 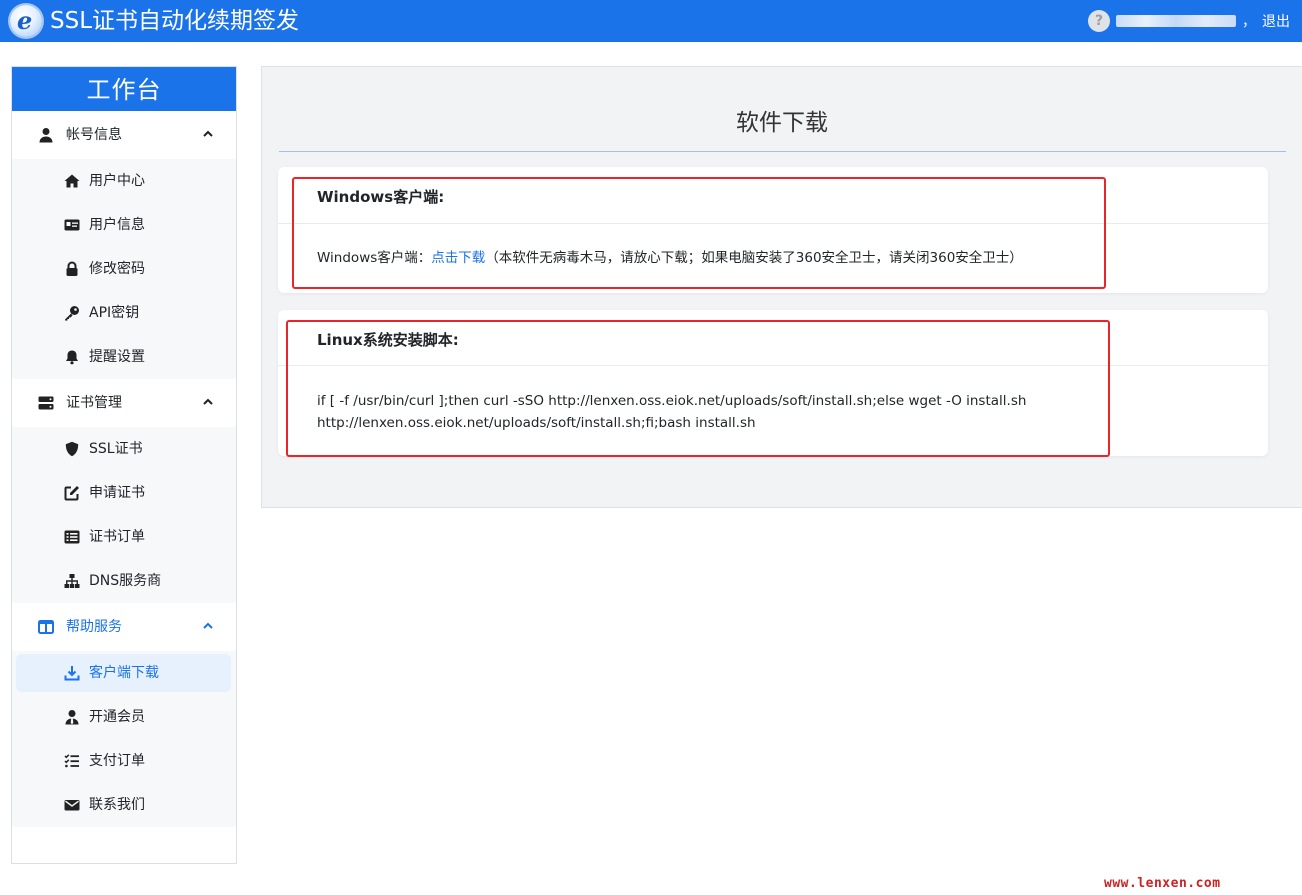 I want to click on server-icon, so click(x=46, y=403).